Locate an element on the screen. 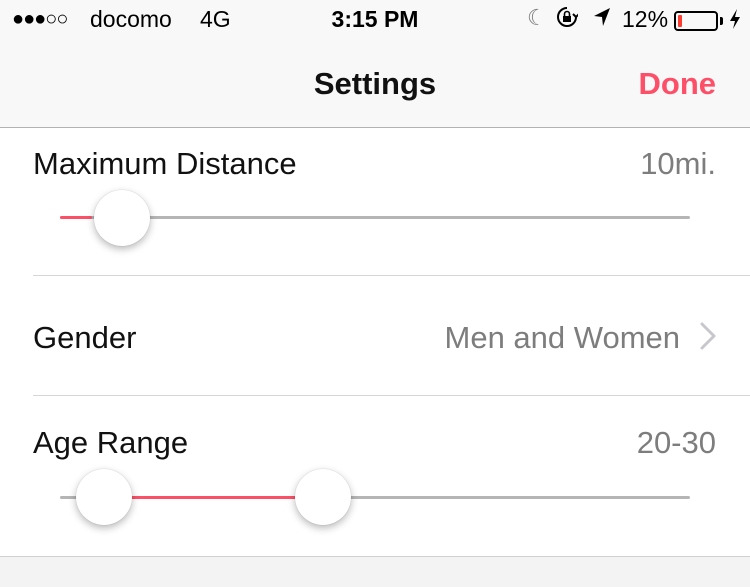  gender-value: Men and Women is located at coordinates (562, 337).